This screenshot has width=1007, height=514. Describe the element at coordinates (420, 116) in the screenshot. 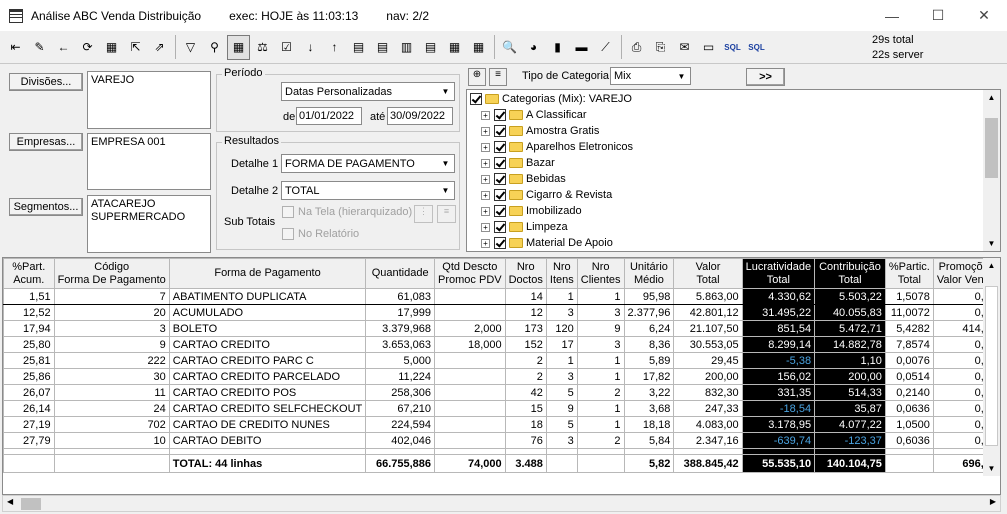

I see `to-date-input: 30/09/2022` at that location.